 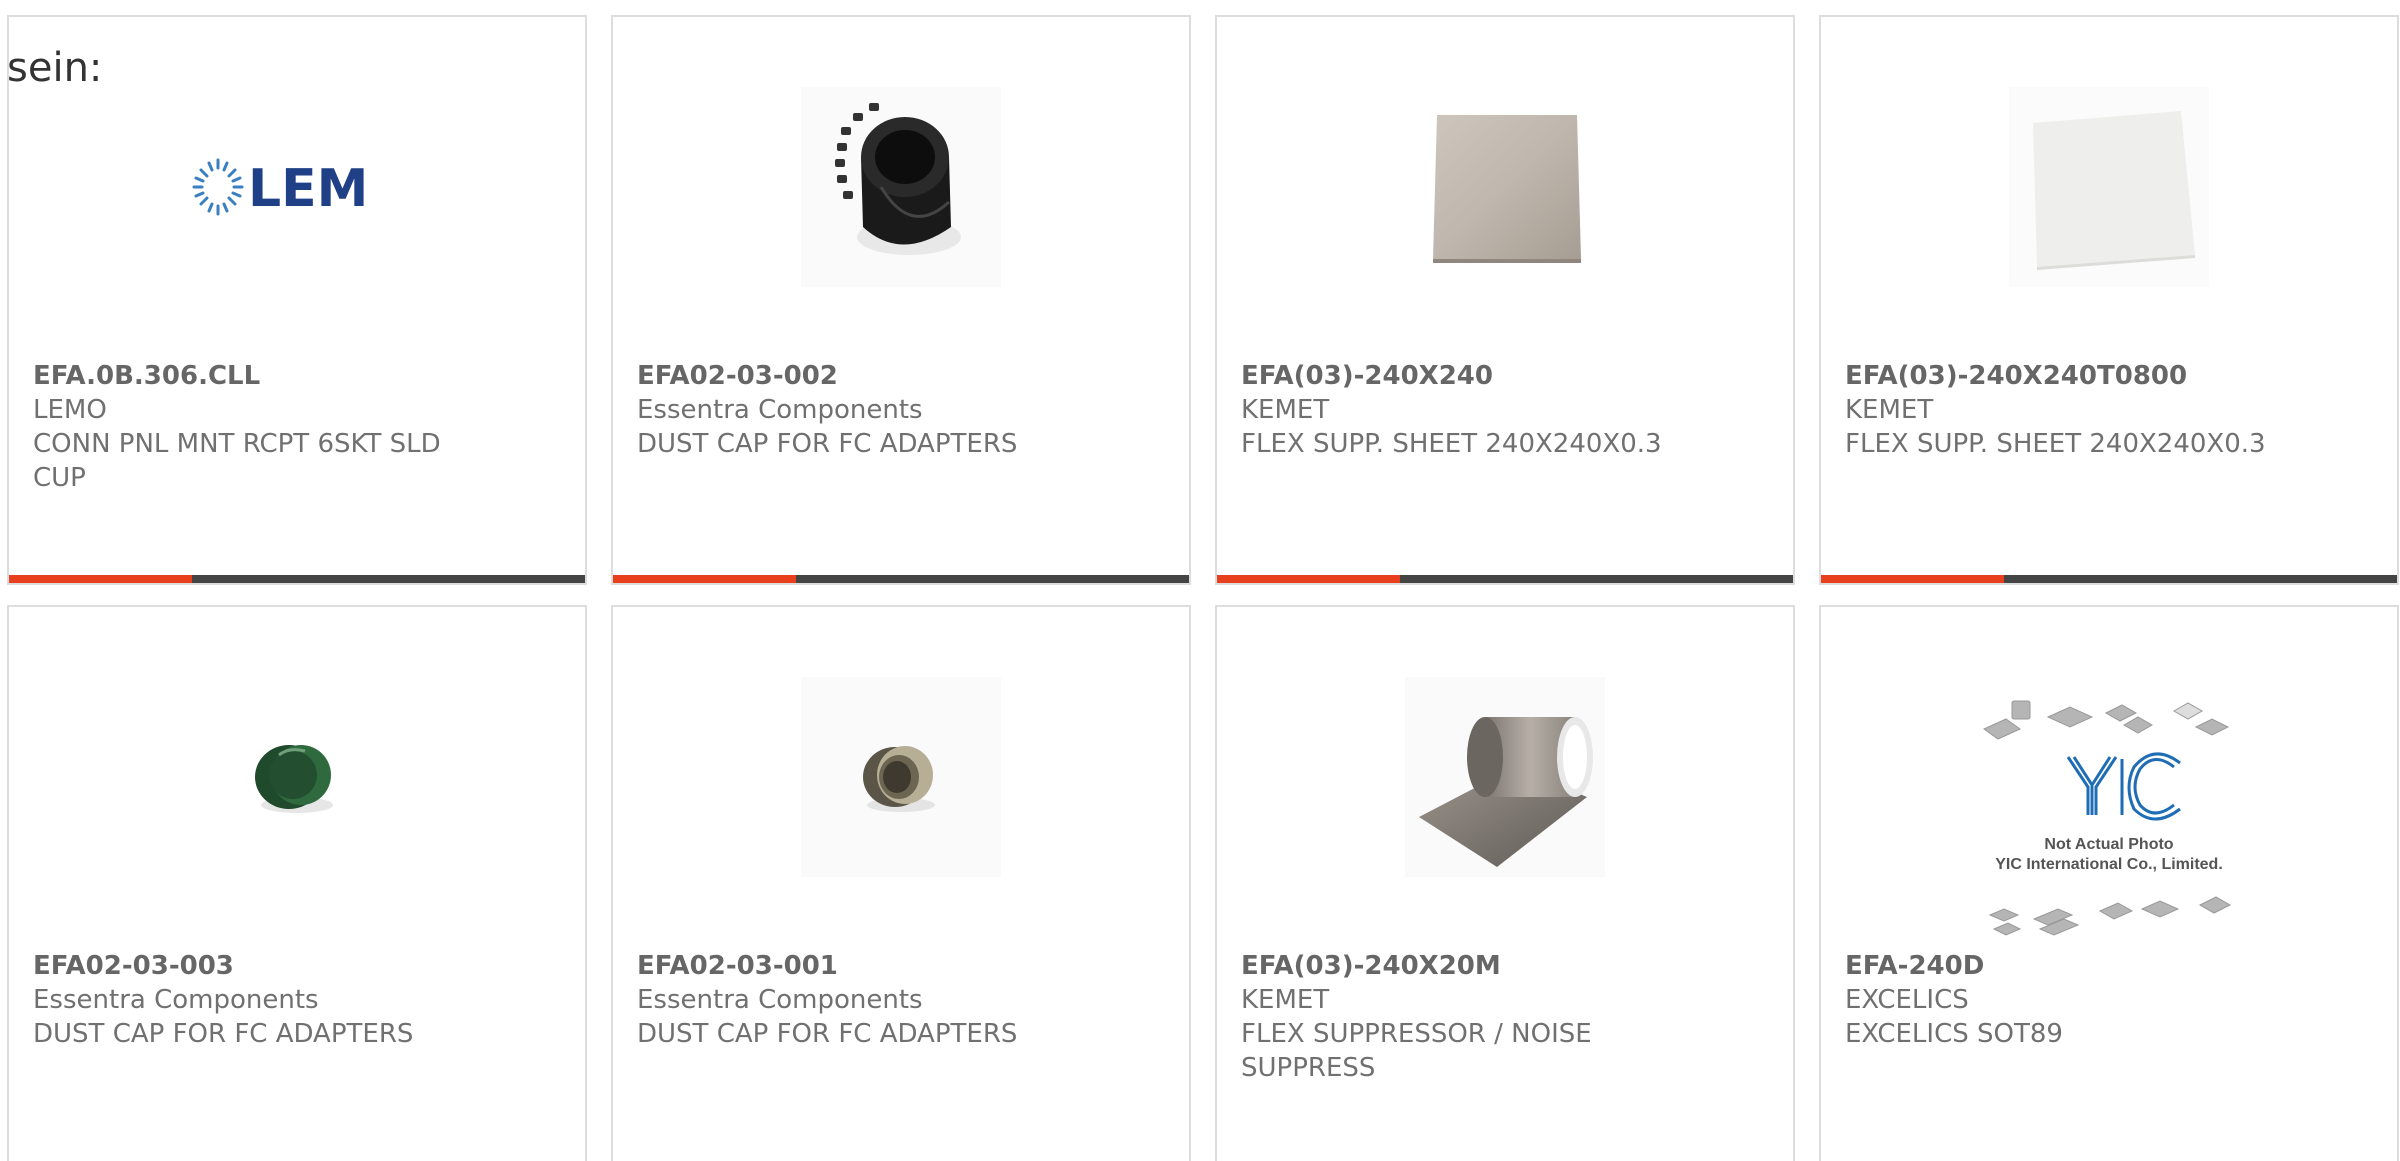 What do you see at coordinates (2109, 966) in the screenshot?
I see `part-number-link: EFA-240D` at bounding box center [2109, 966].